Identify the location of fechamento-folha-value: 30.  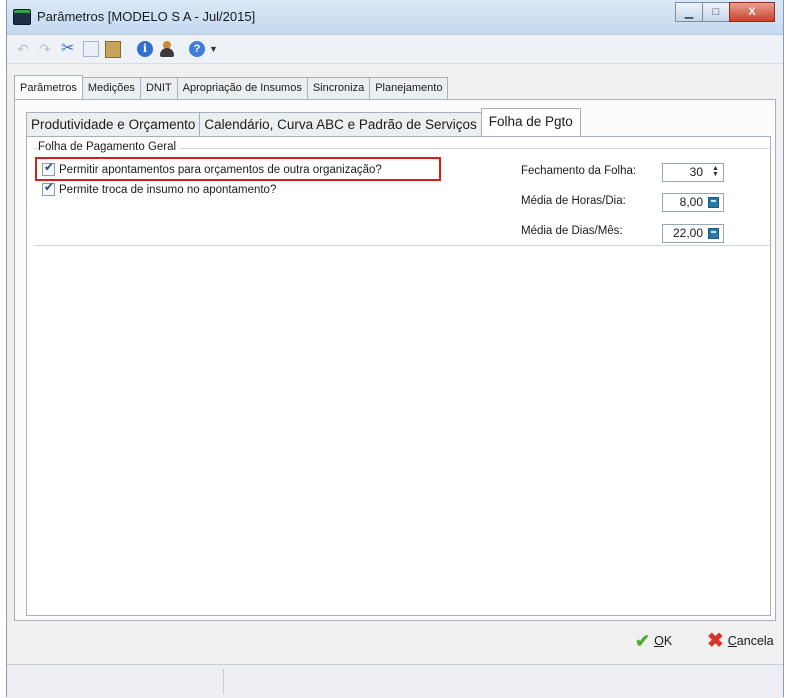
(696, 172).